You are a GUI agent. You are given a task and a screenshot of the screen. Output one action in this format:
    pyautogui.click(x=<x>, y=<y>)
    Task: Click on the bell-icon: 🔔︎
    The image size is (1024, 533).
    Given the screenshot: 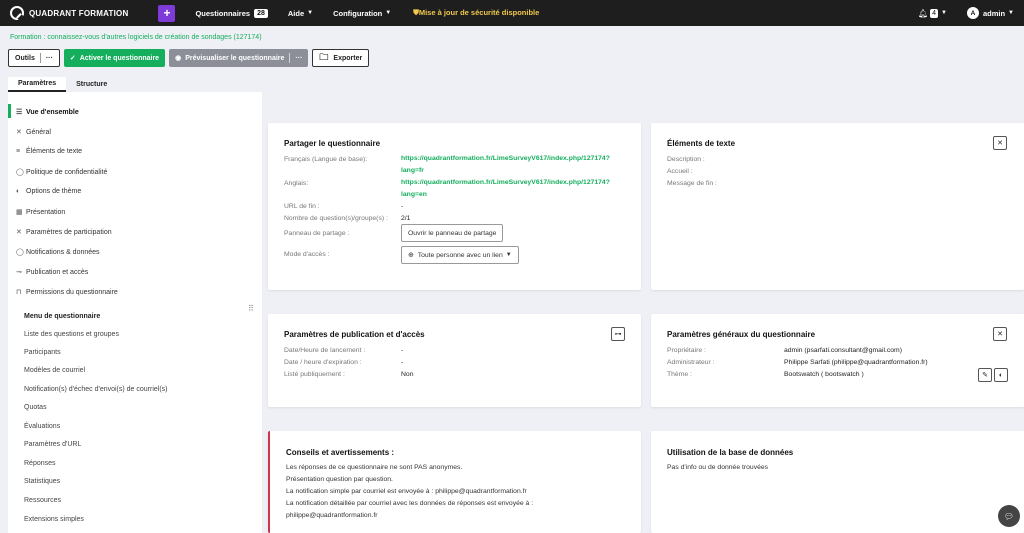 What is the action you would take?
    pyautogui.click(x=923, y=13)
    